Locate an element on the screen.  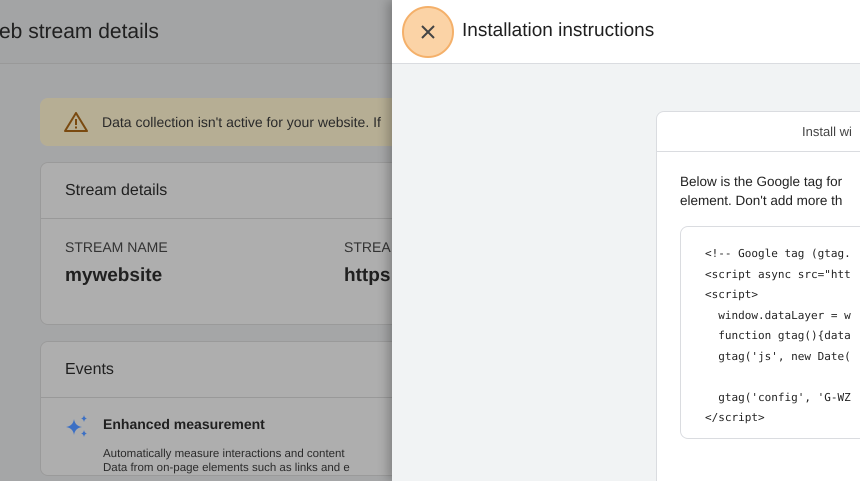
panel-title: Installation instructions is located at coordinates (558, 31).